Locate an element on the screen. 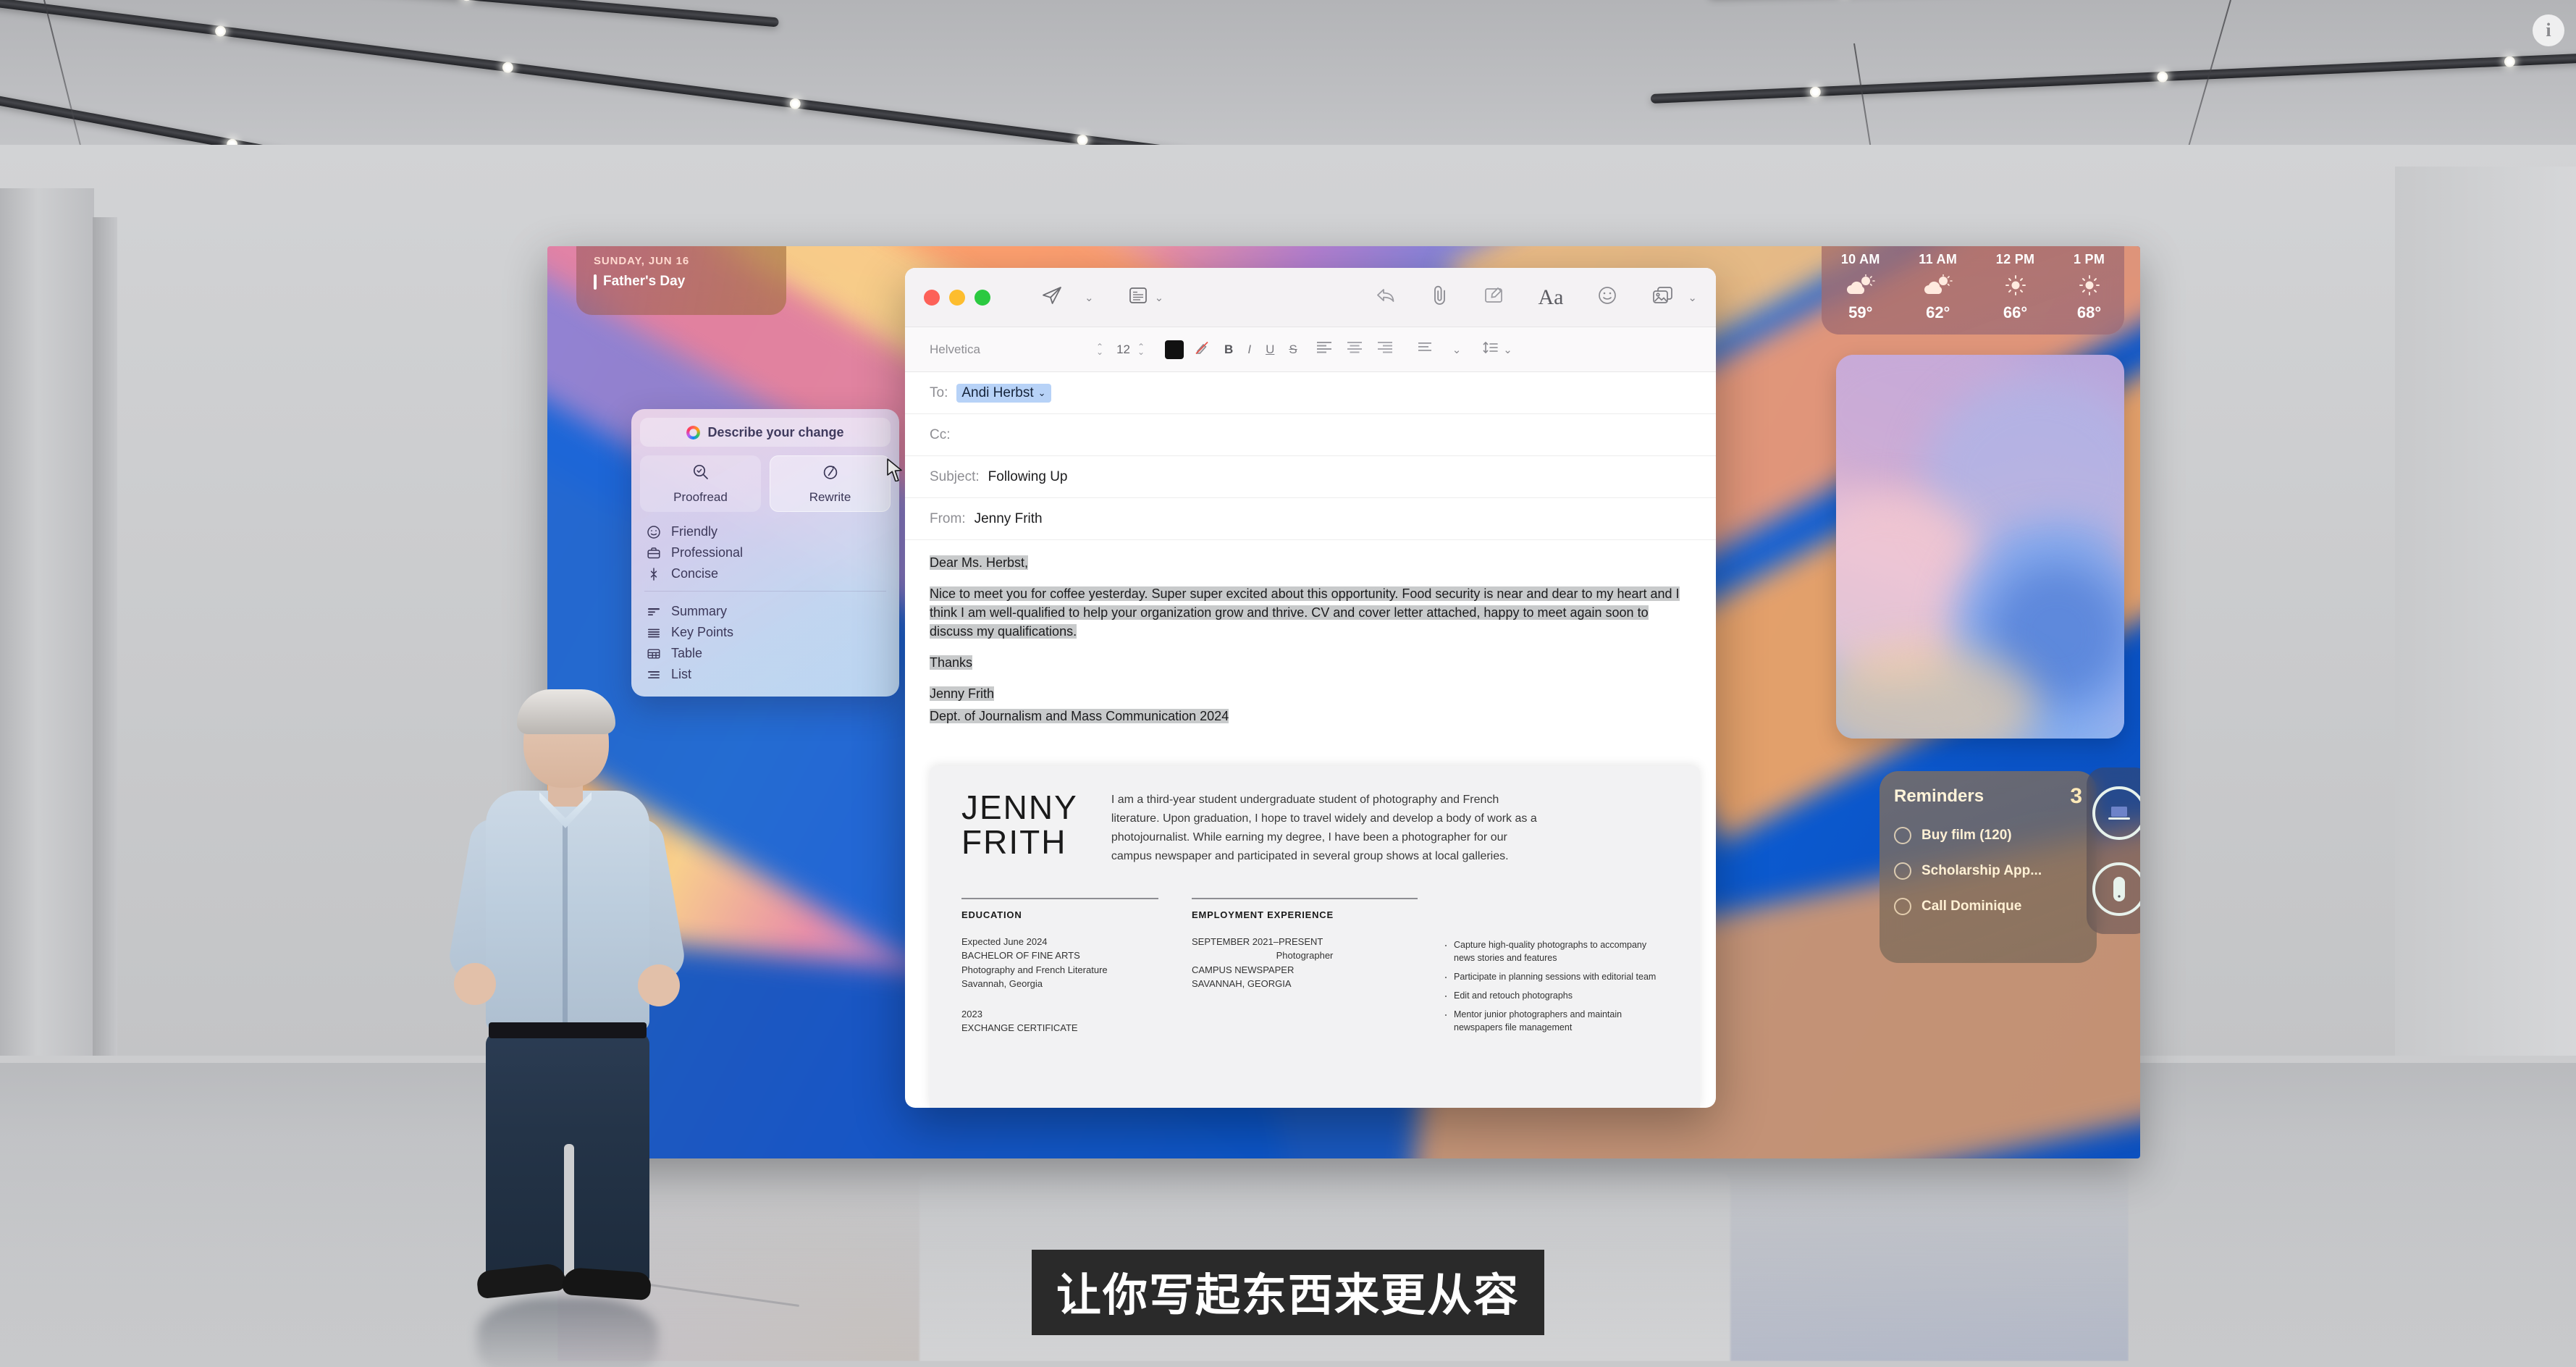  tone-option-friendly: Friendly is located at coordinates (765, 531).